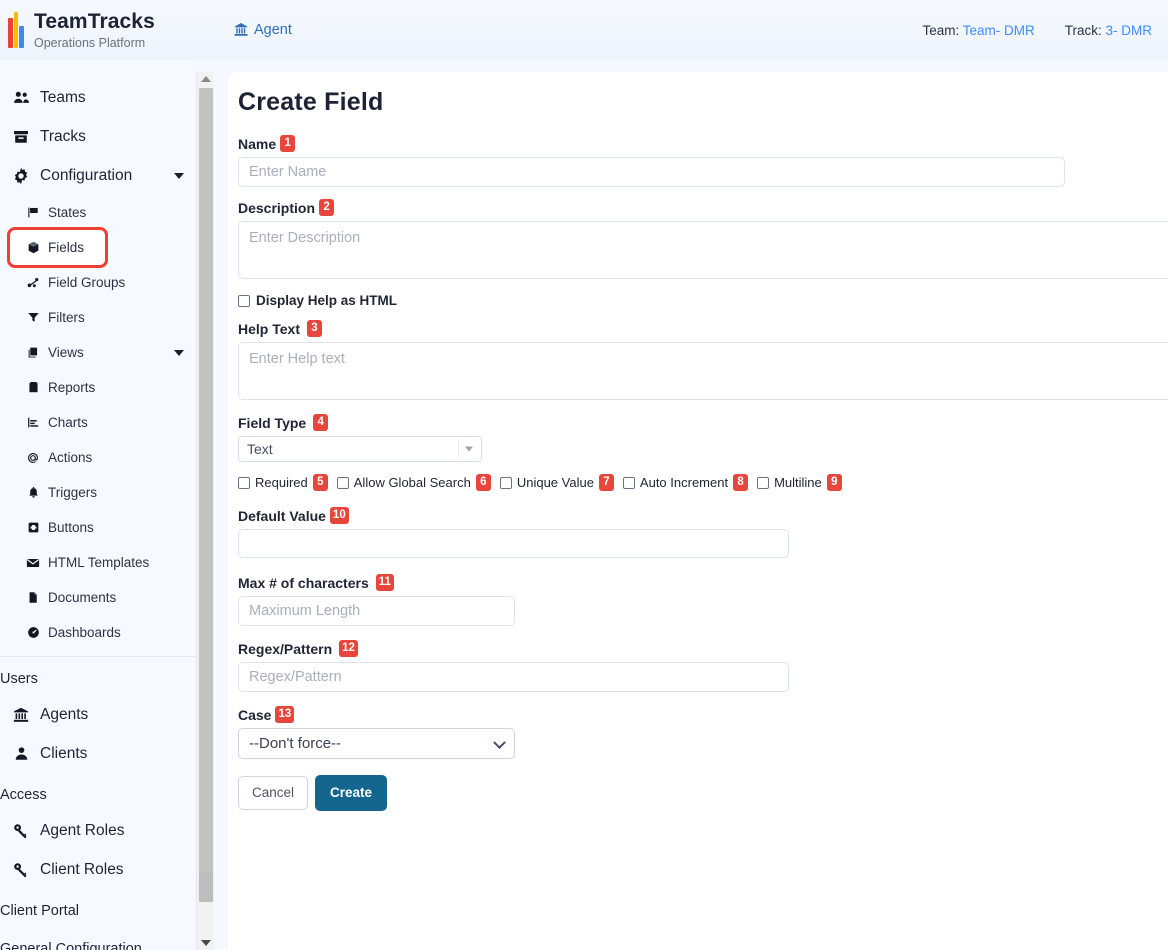 Image resolution: width=1168 pixels, height=950 pixels. I want to click on step-badge-7: 7, so click(606, 482).